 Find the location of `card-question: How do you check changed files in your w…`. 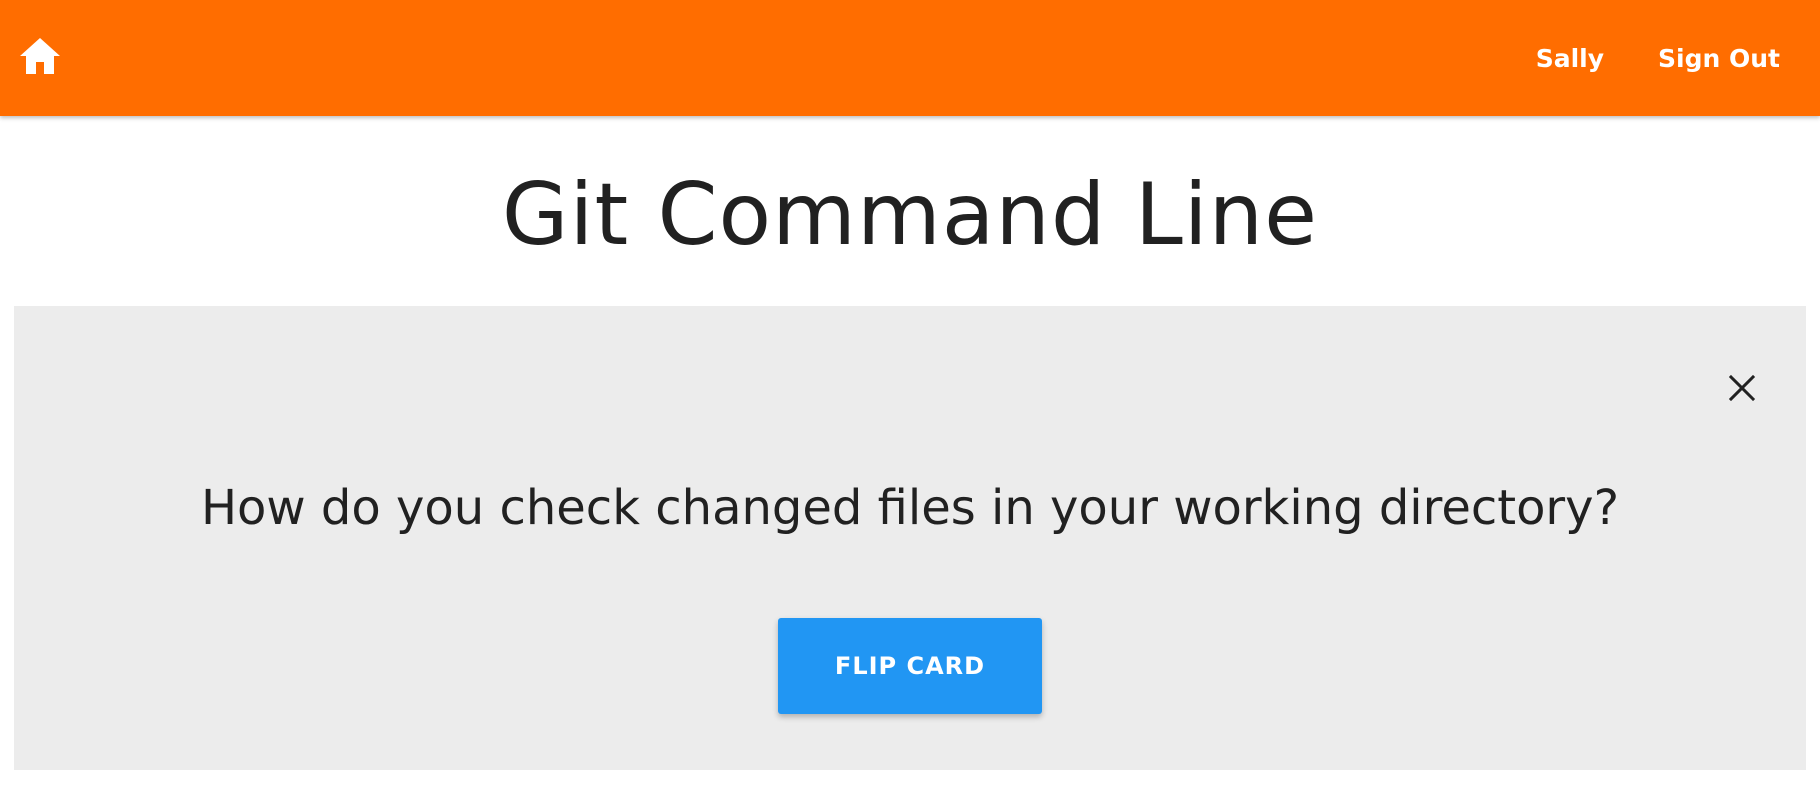

card-question: How do you check changed files in your w… is located at coordinates (910, 508).